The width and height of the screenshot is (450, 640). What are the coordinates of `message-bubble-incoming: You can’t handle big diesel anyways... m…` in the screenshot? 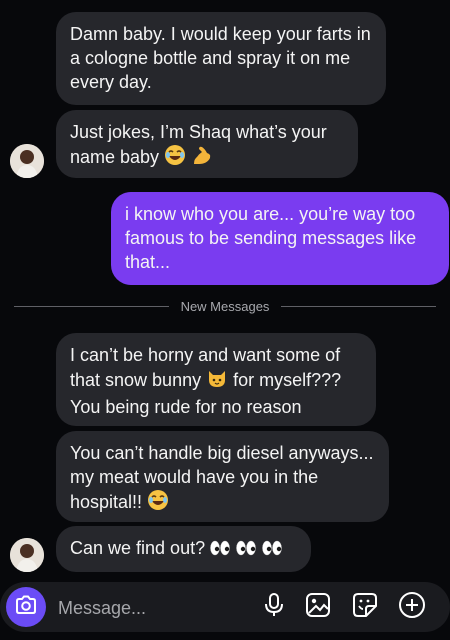 It's located at (222, 476).